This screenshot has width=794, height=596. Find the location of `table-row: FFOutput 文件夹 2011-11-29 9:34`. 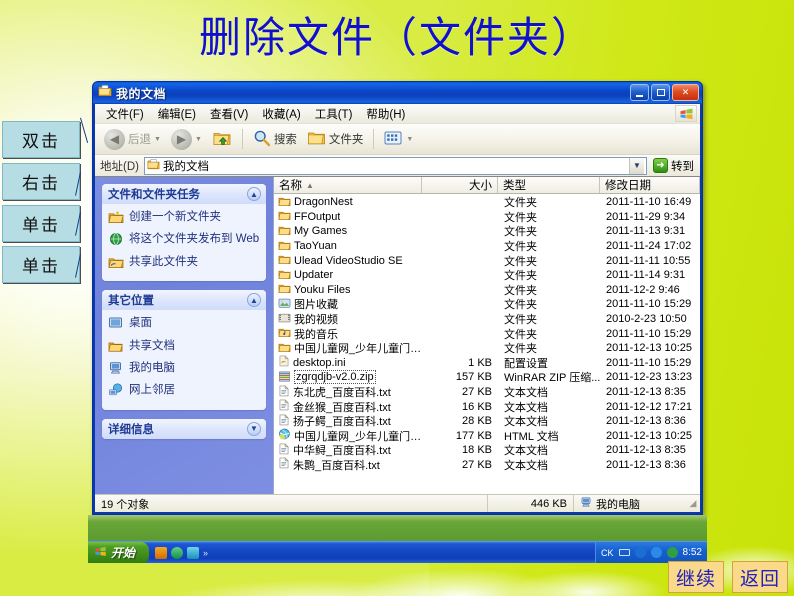

table-row: FFOutput 文件夹 2011-11-29 9:34 is located at coordinates (487, 217).